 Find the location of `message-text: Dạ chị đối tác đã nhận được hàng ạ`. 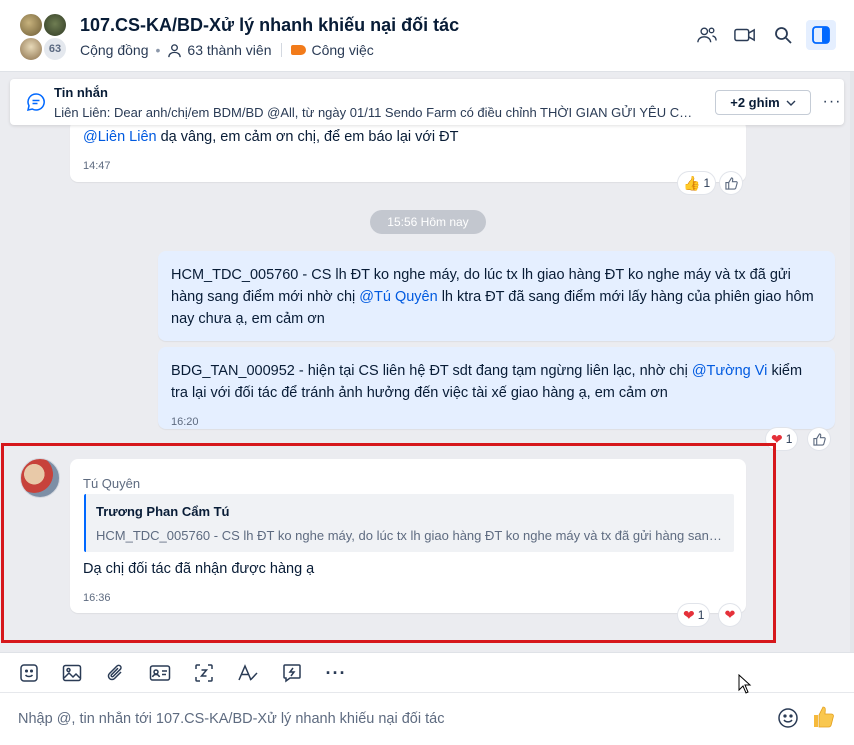

message-text: Dạ chị đối tác đã nhận được hàng ạ is located at coordinates (199, 569).